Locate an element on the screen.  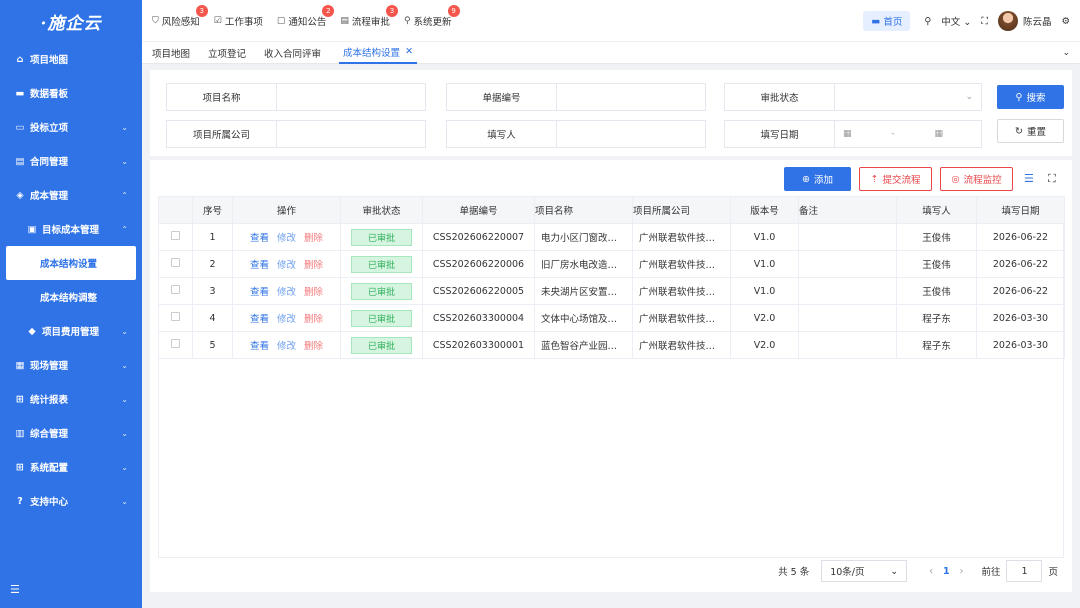
tab-cost-structure-setting: 成本结构设置 ✕ is located at coordinates (378, 53).